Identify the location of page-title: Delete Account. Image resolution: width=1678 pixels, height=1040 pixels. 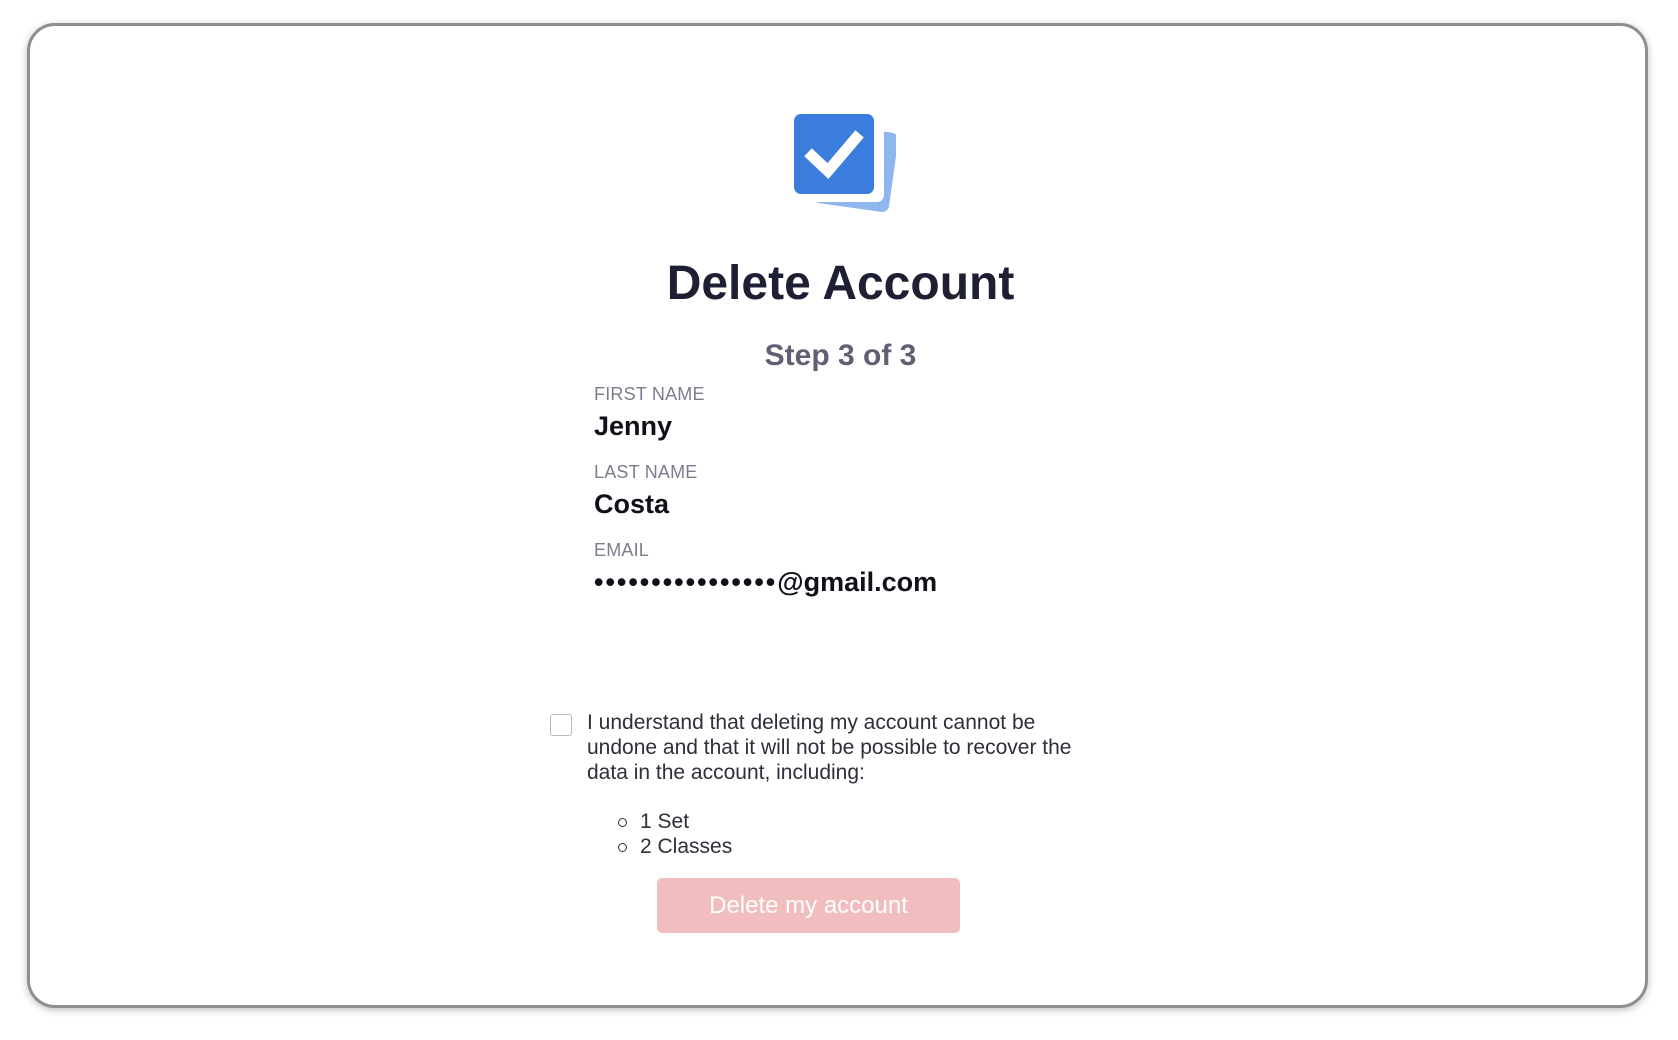
(840, 283).